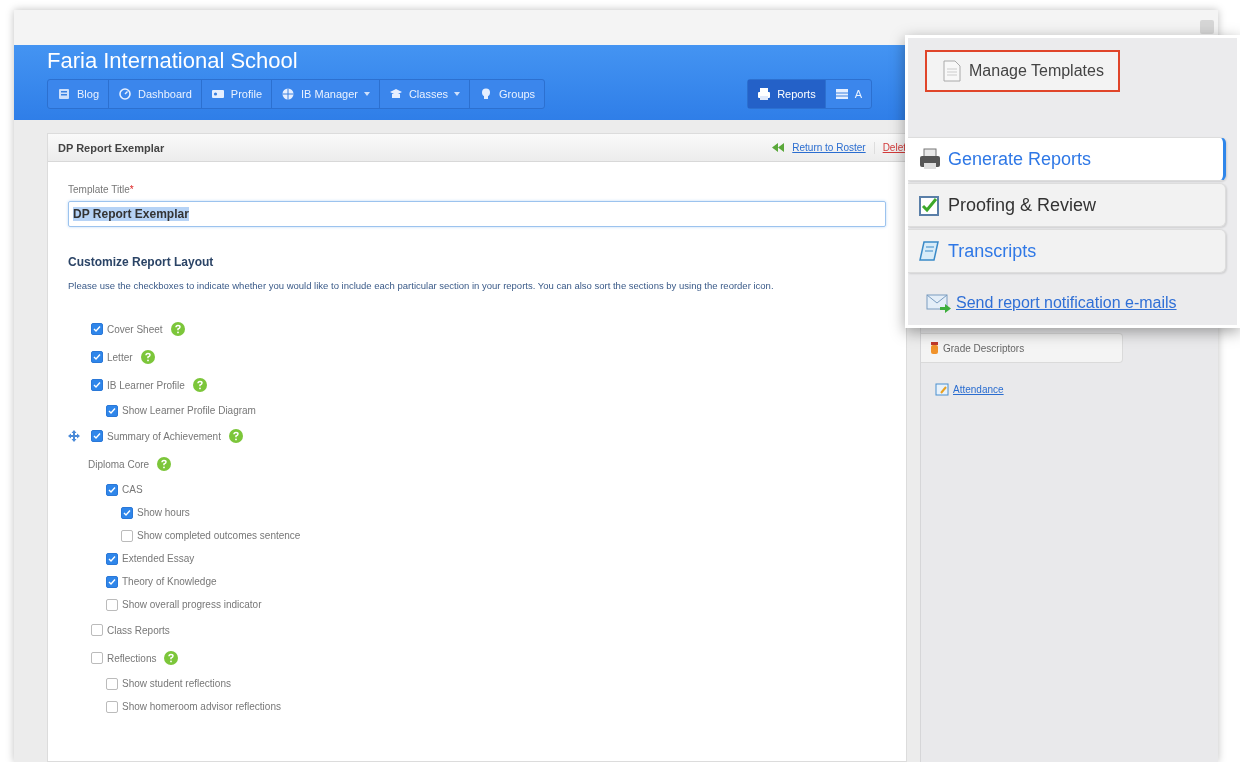 The width and height of the screenshot is (1240, 762). What do you see at coordinates (189, 410) in the screenshot?
I see `checkbox-label: Show Learner Profile Diagram` at bounding box center [189, 410].